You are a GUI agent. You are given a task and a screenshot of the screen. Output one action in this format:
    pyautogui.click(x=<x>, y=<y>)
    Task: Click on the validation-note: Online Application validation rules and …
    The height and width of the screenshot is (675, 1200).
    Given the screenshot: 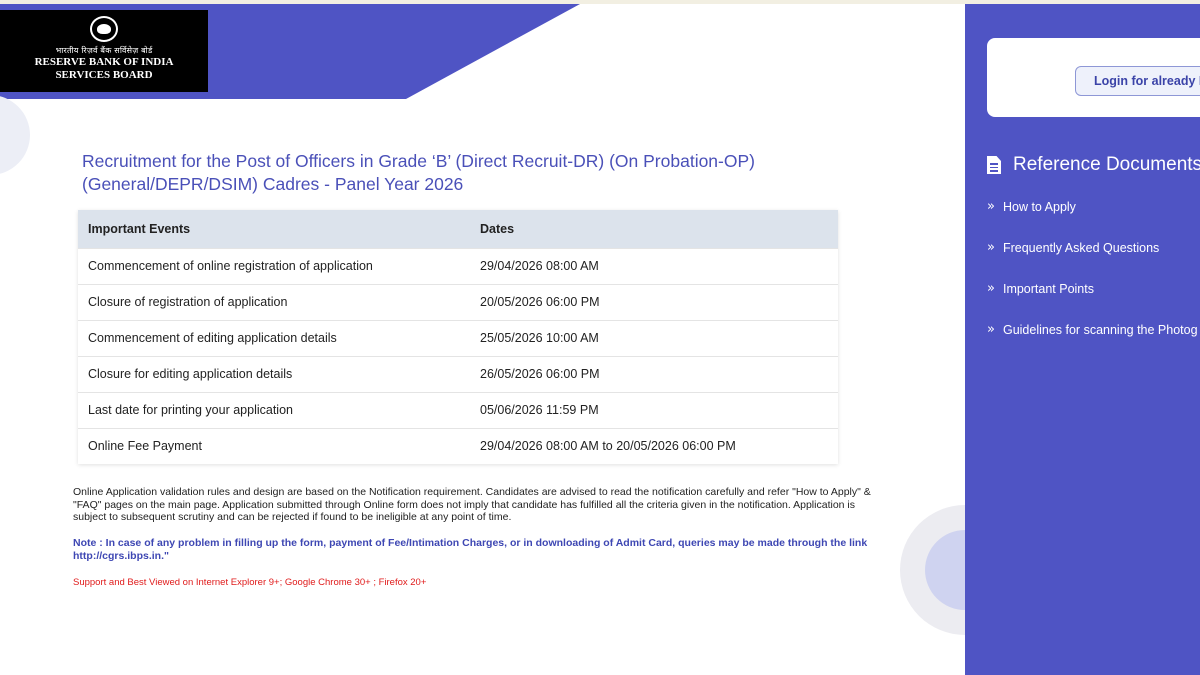 What is the action you would take?
    pyautogui.click(x=472, y=504)
    